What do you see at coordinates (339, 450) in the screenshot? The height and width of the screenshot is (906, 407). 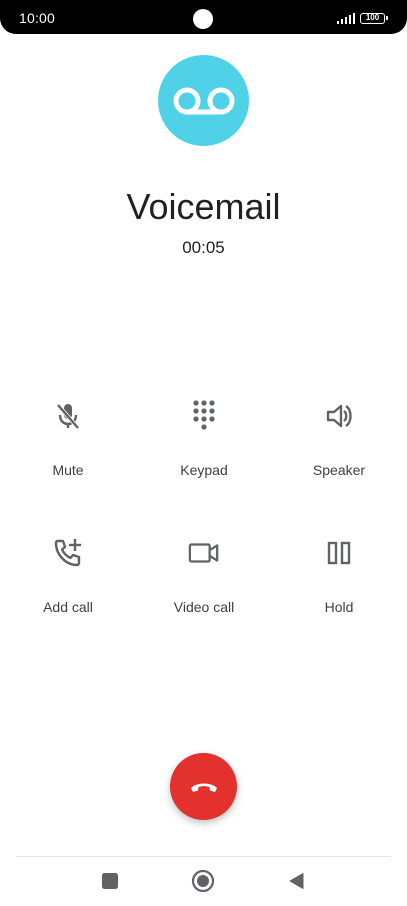 I see `speaker-button: Speaker` at bounding box center [339, 450].